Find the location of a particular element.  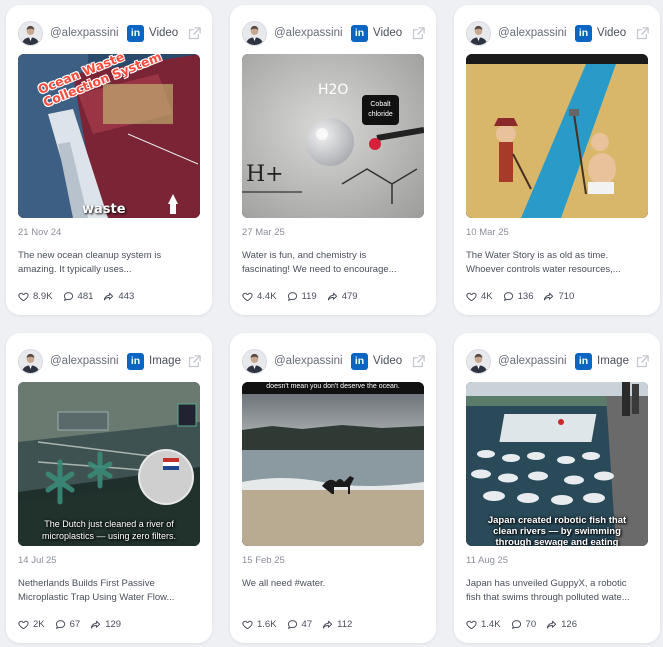

tooltip-line: chloride is located at coordinates (380, 114).